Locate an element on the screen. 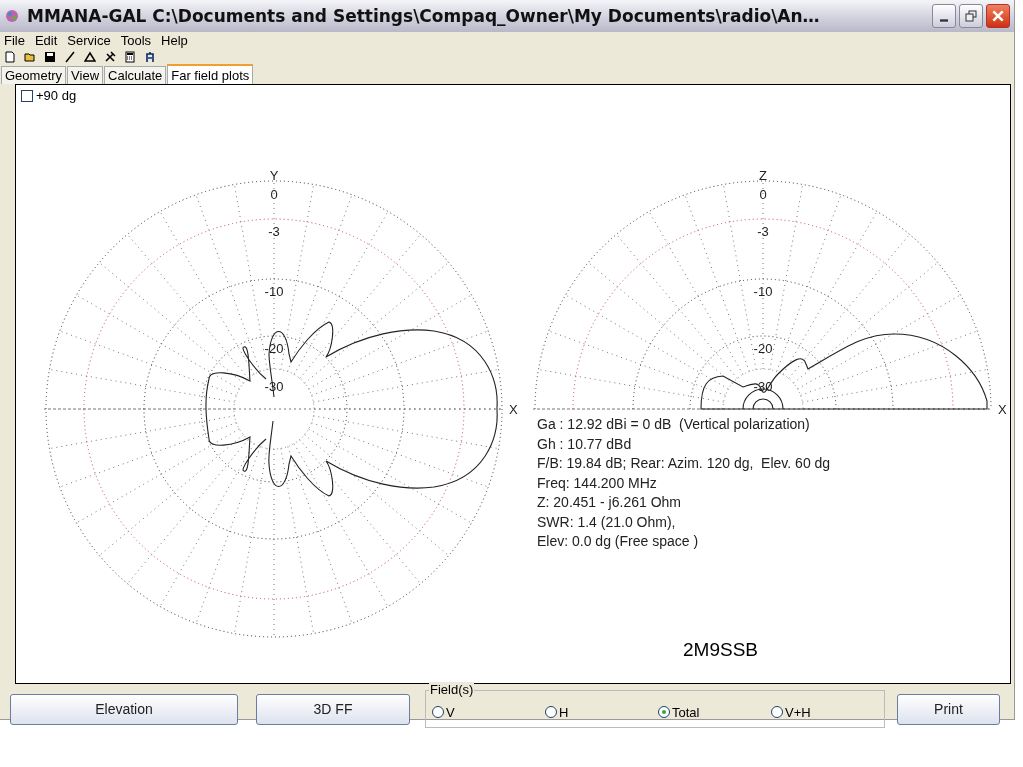 This screenshot has height=767, width=1023. checkbox is located at coordinates (27, 95).